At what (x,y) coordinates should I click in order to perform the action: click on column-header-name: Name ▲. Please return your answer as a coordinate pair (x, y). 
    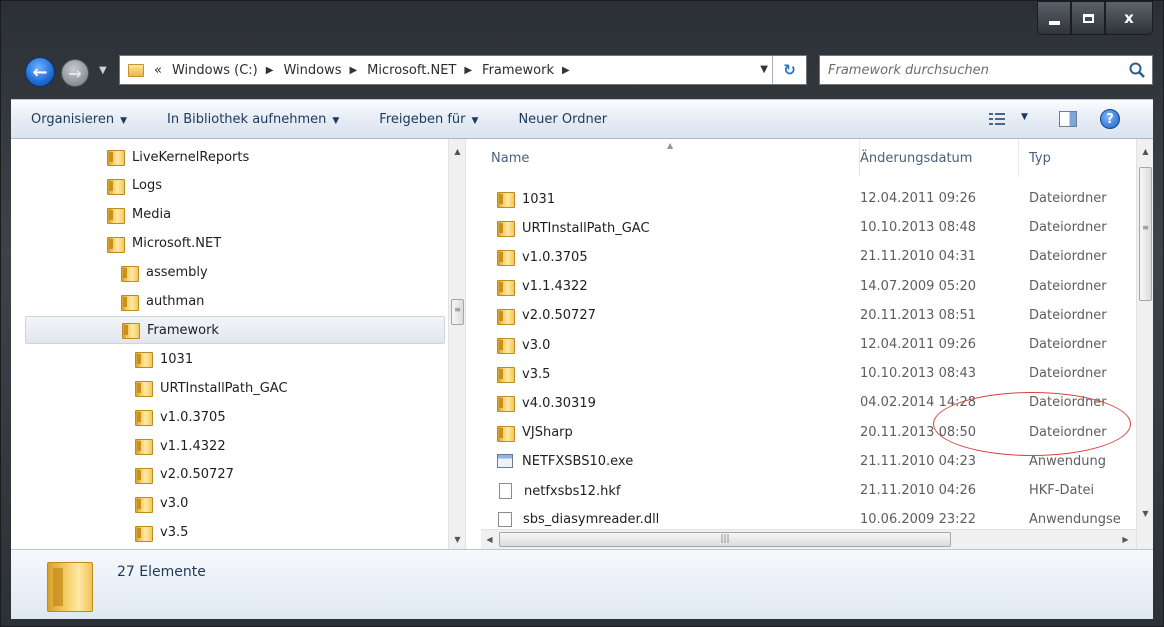
    Looking at the image, I should click on (670, 158).